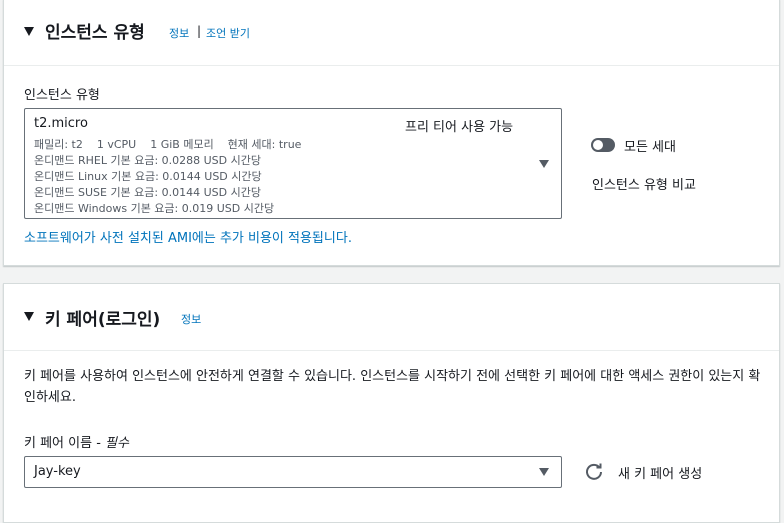 This screenshot has width=784, height=523. I want to click on selected-key-pair: Jay-key, so click(57, 471).